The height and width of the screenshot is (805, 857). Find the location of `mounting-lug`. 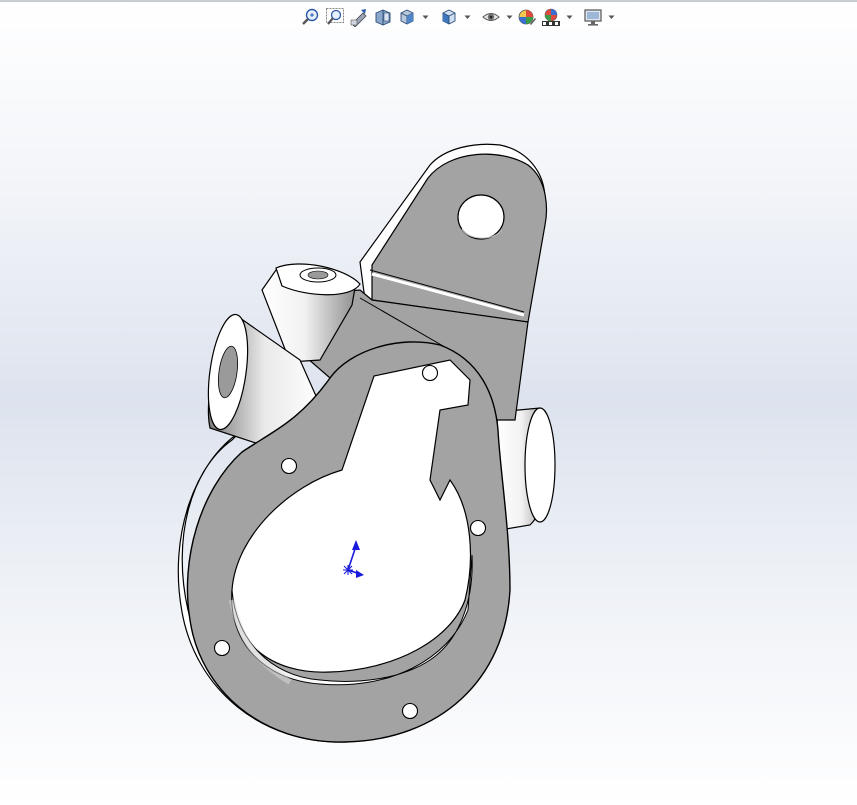

mounting-lug is located at coordinates (453, 233).